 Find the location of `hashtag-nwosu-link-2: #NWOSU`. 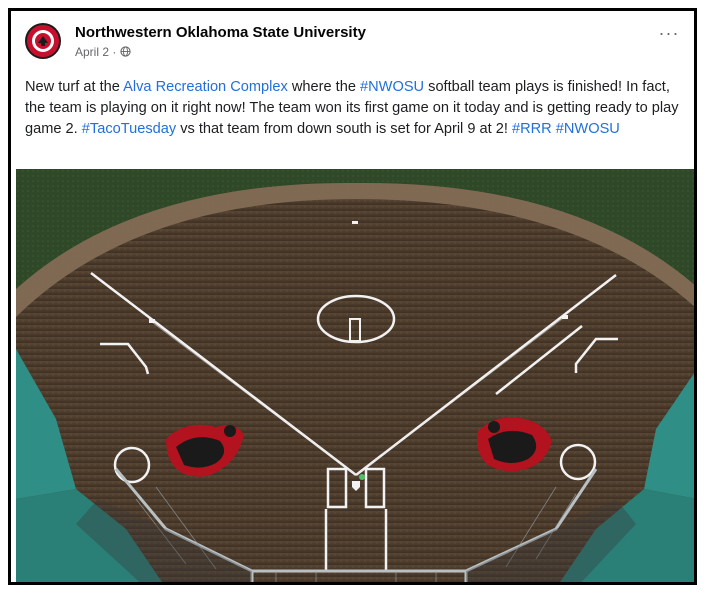

hashtag-nwosu-link-2: #NWOSU is located at coordinates (588, 129).